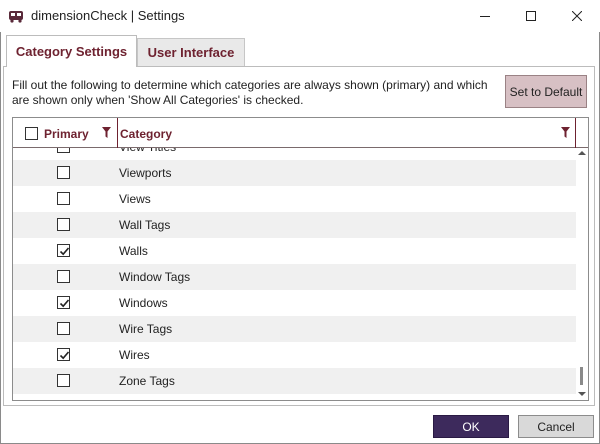  What do you see at coordinates (16, 17) in the screenshot?
I see `app-icon` at bounding box center [16, 17].